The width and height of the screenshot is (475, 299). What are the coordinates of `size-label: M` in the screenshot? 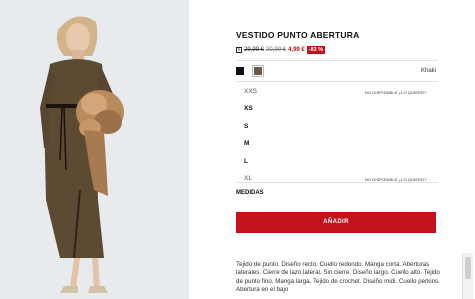 It's located at (247, 144).